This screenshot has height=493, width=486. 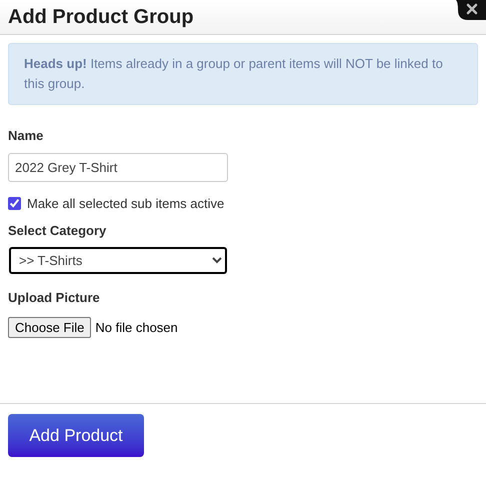 I want to click on close-icon, so click(x=471, y=10).